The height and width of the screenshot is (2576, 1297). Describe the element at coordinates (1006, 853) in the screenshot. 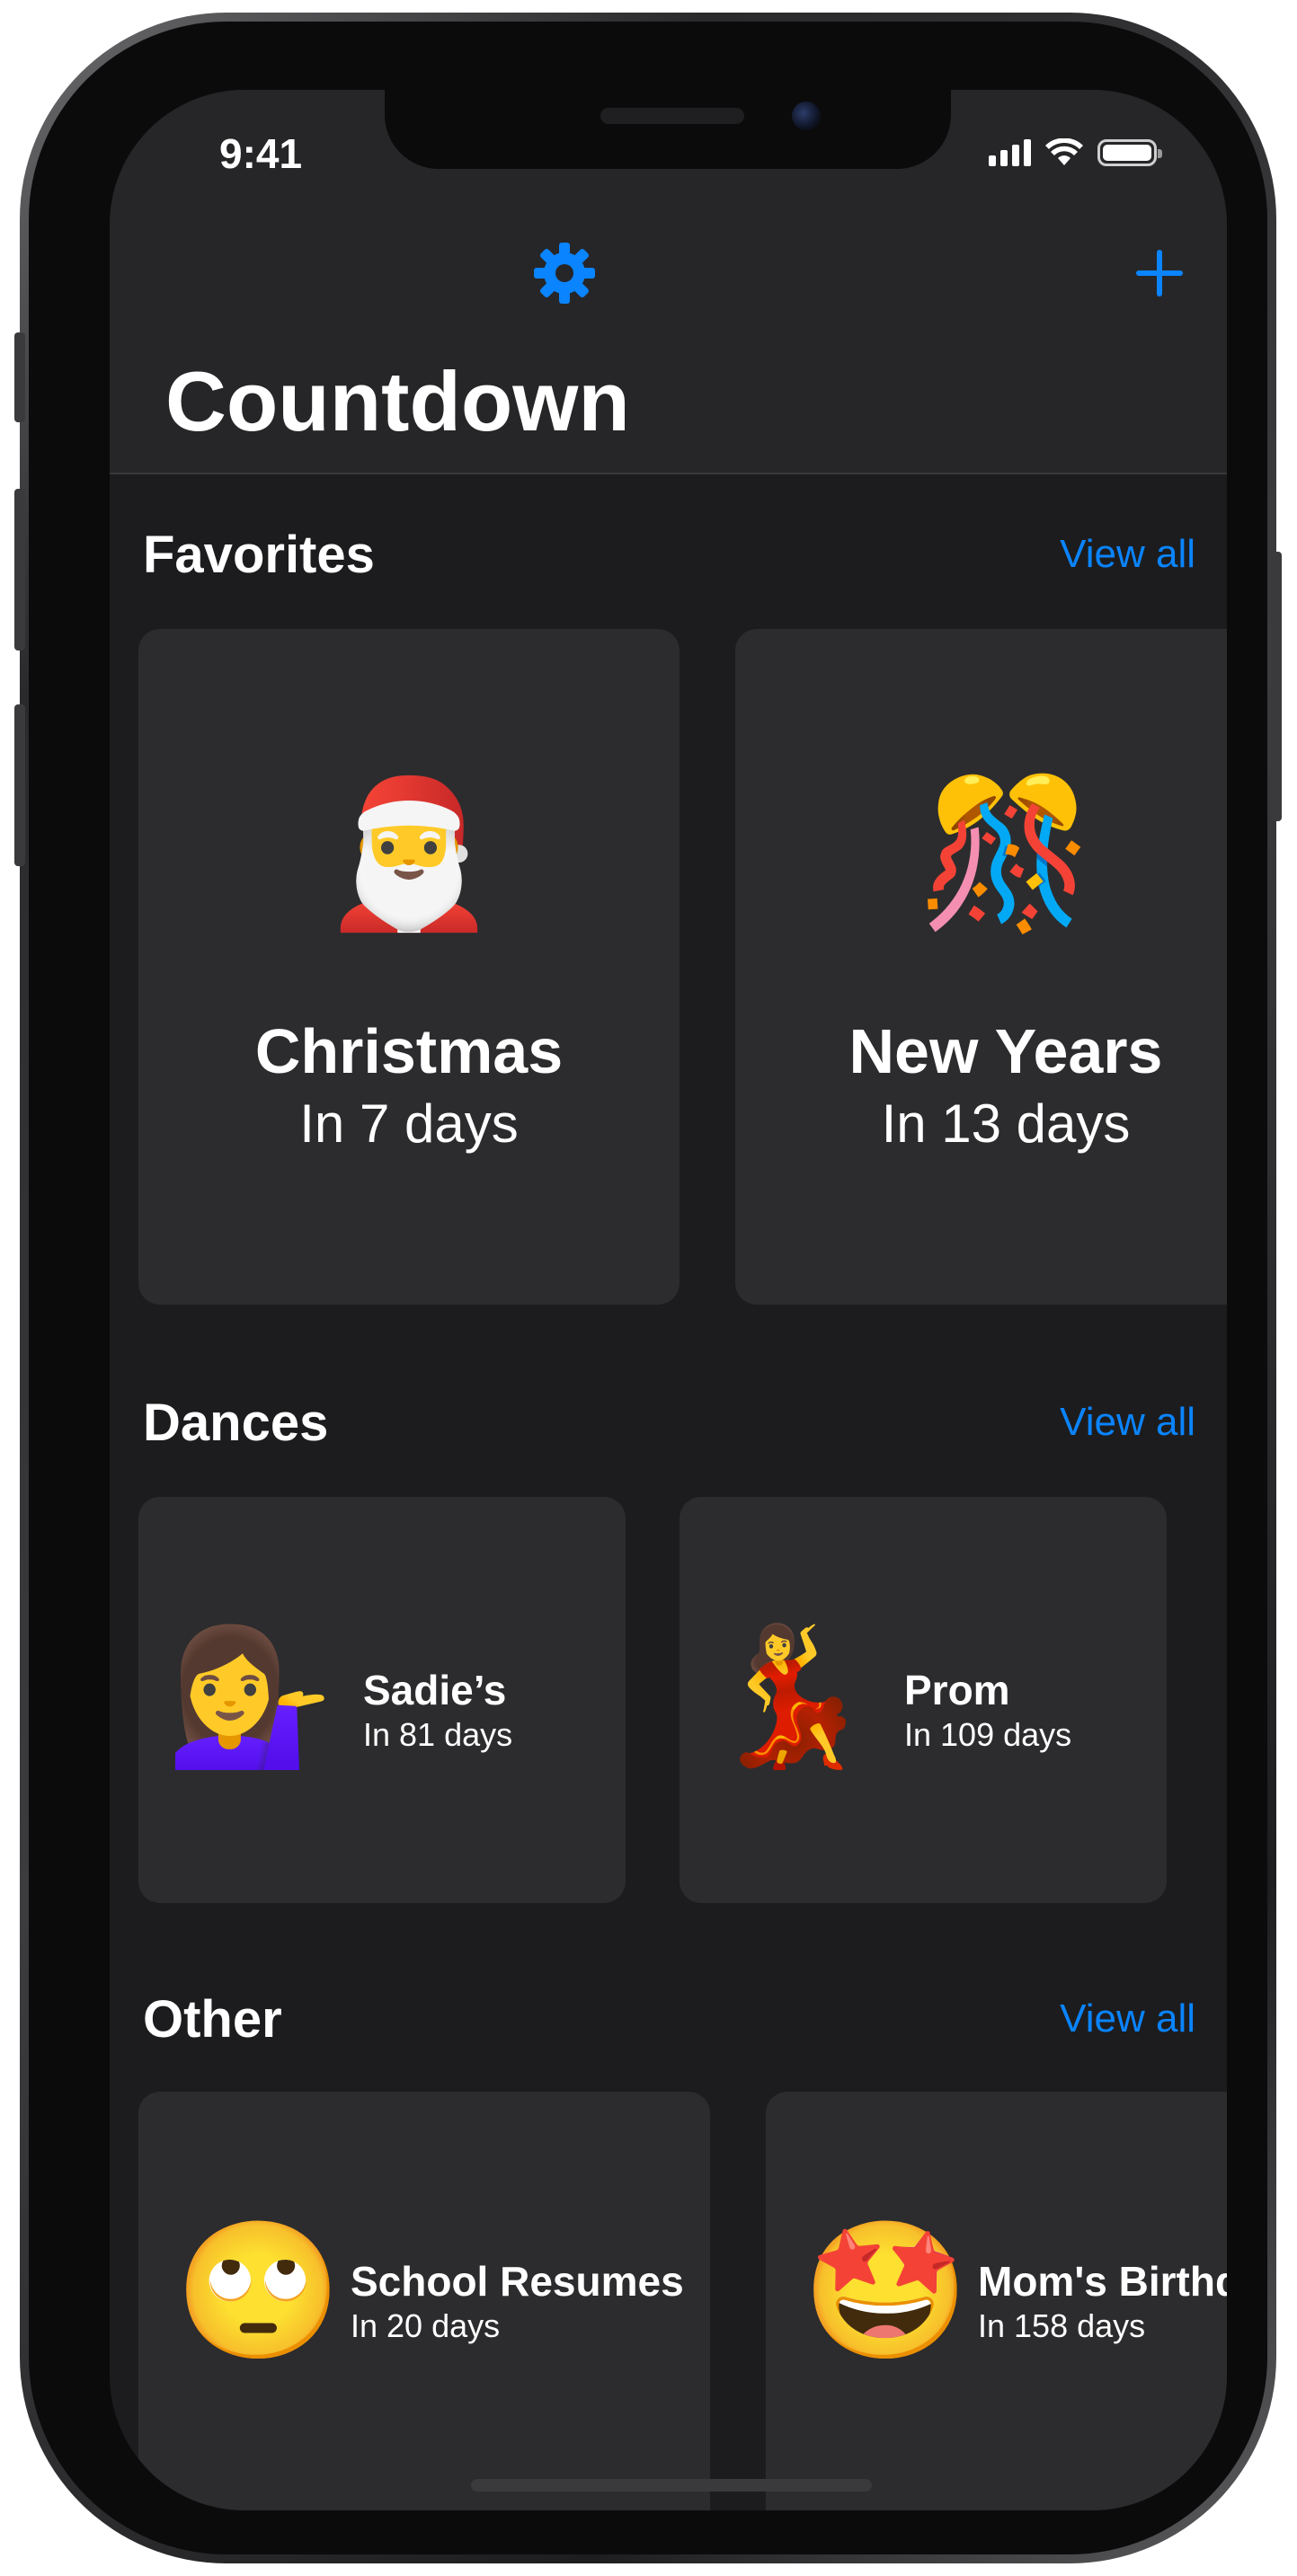

I see `confetti-emoji-icon: 🎊` at that location.